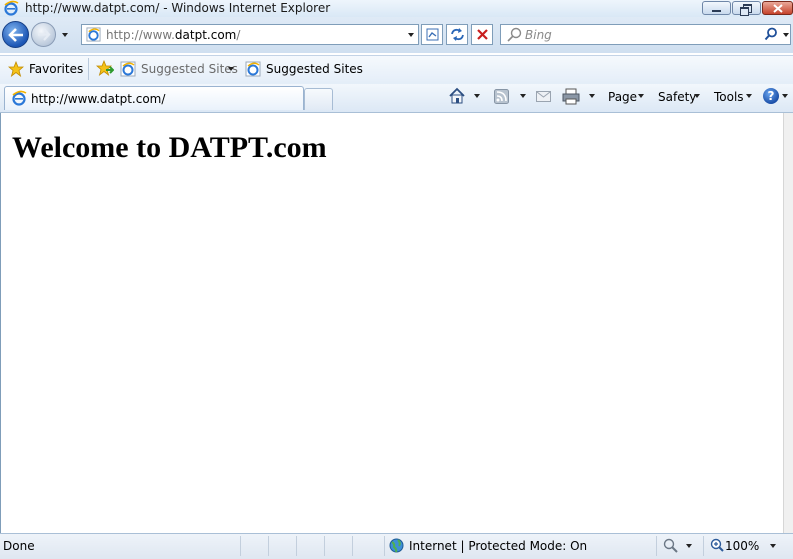 This screenshot has height=559, width=793. Describe the element at coordinates (641, 96) in the screenshot. I see `page-menu-dropdown-icon` at that location.